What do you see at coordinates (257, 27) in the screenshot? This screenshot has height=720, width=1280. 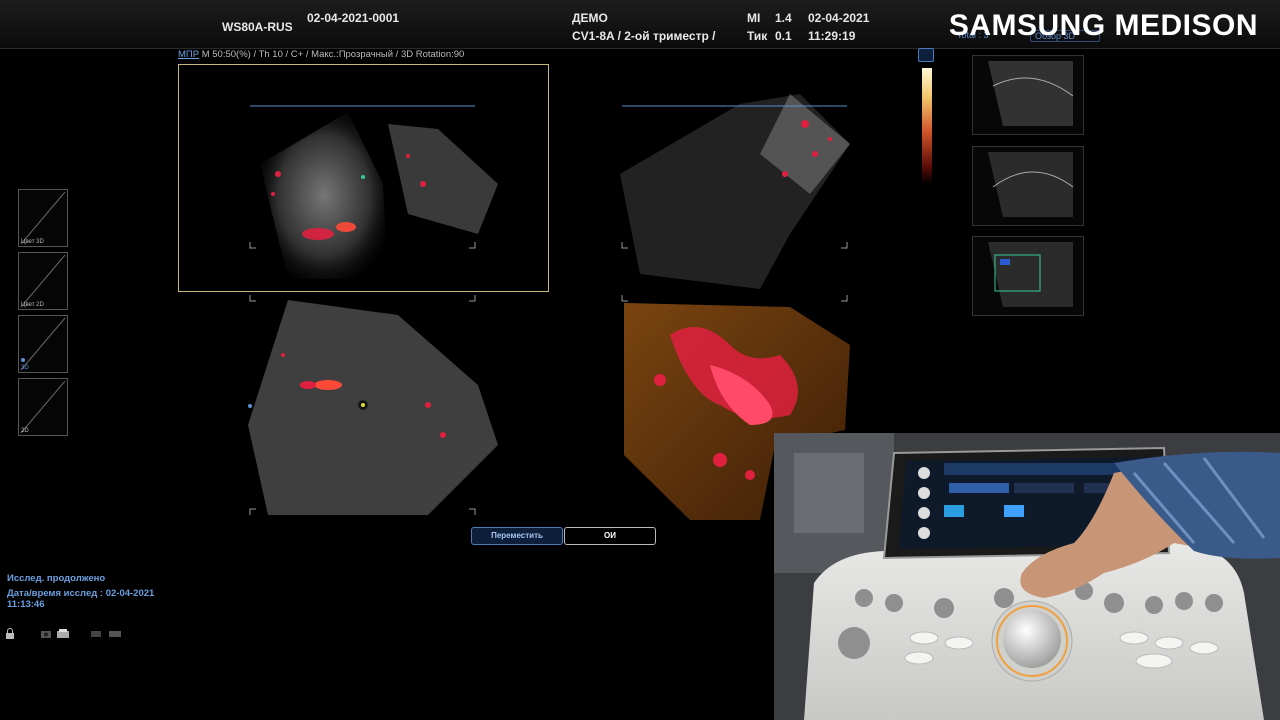 I see `system-model: WS80A-RUS` at bounding box center [257, 27].